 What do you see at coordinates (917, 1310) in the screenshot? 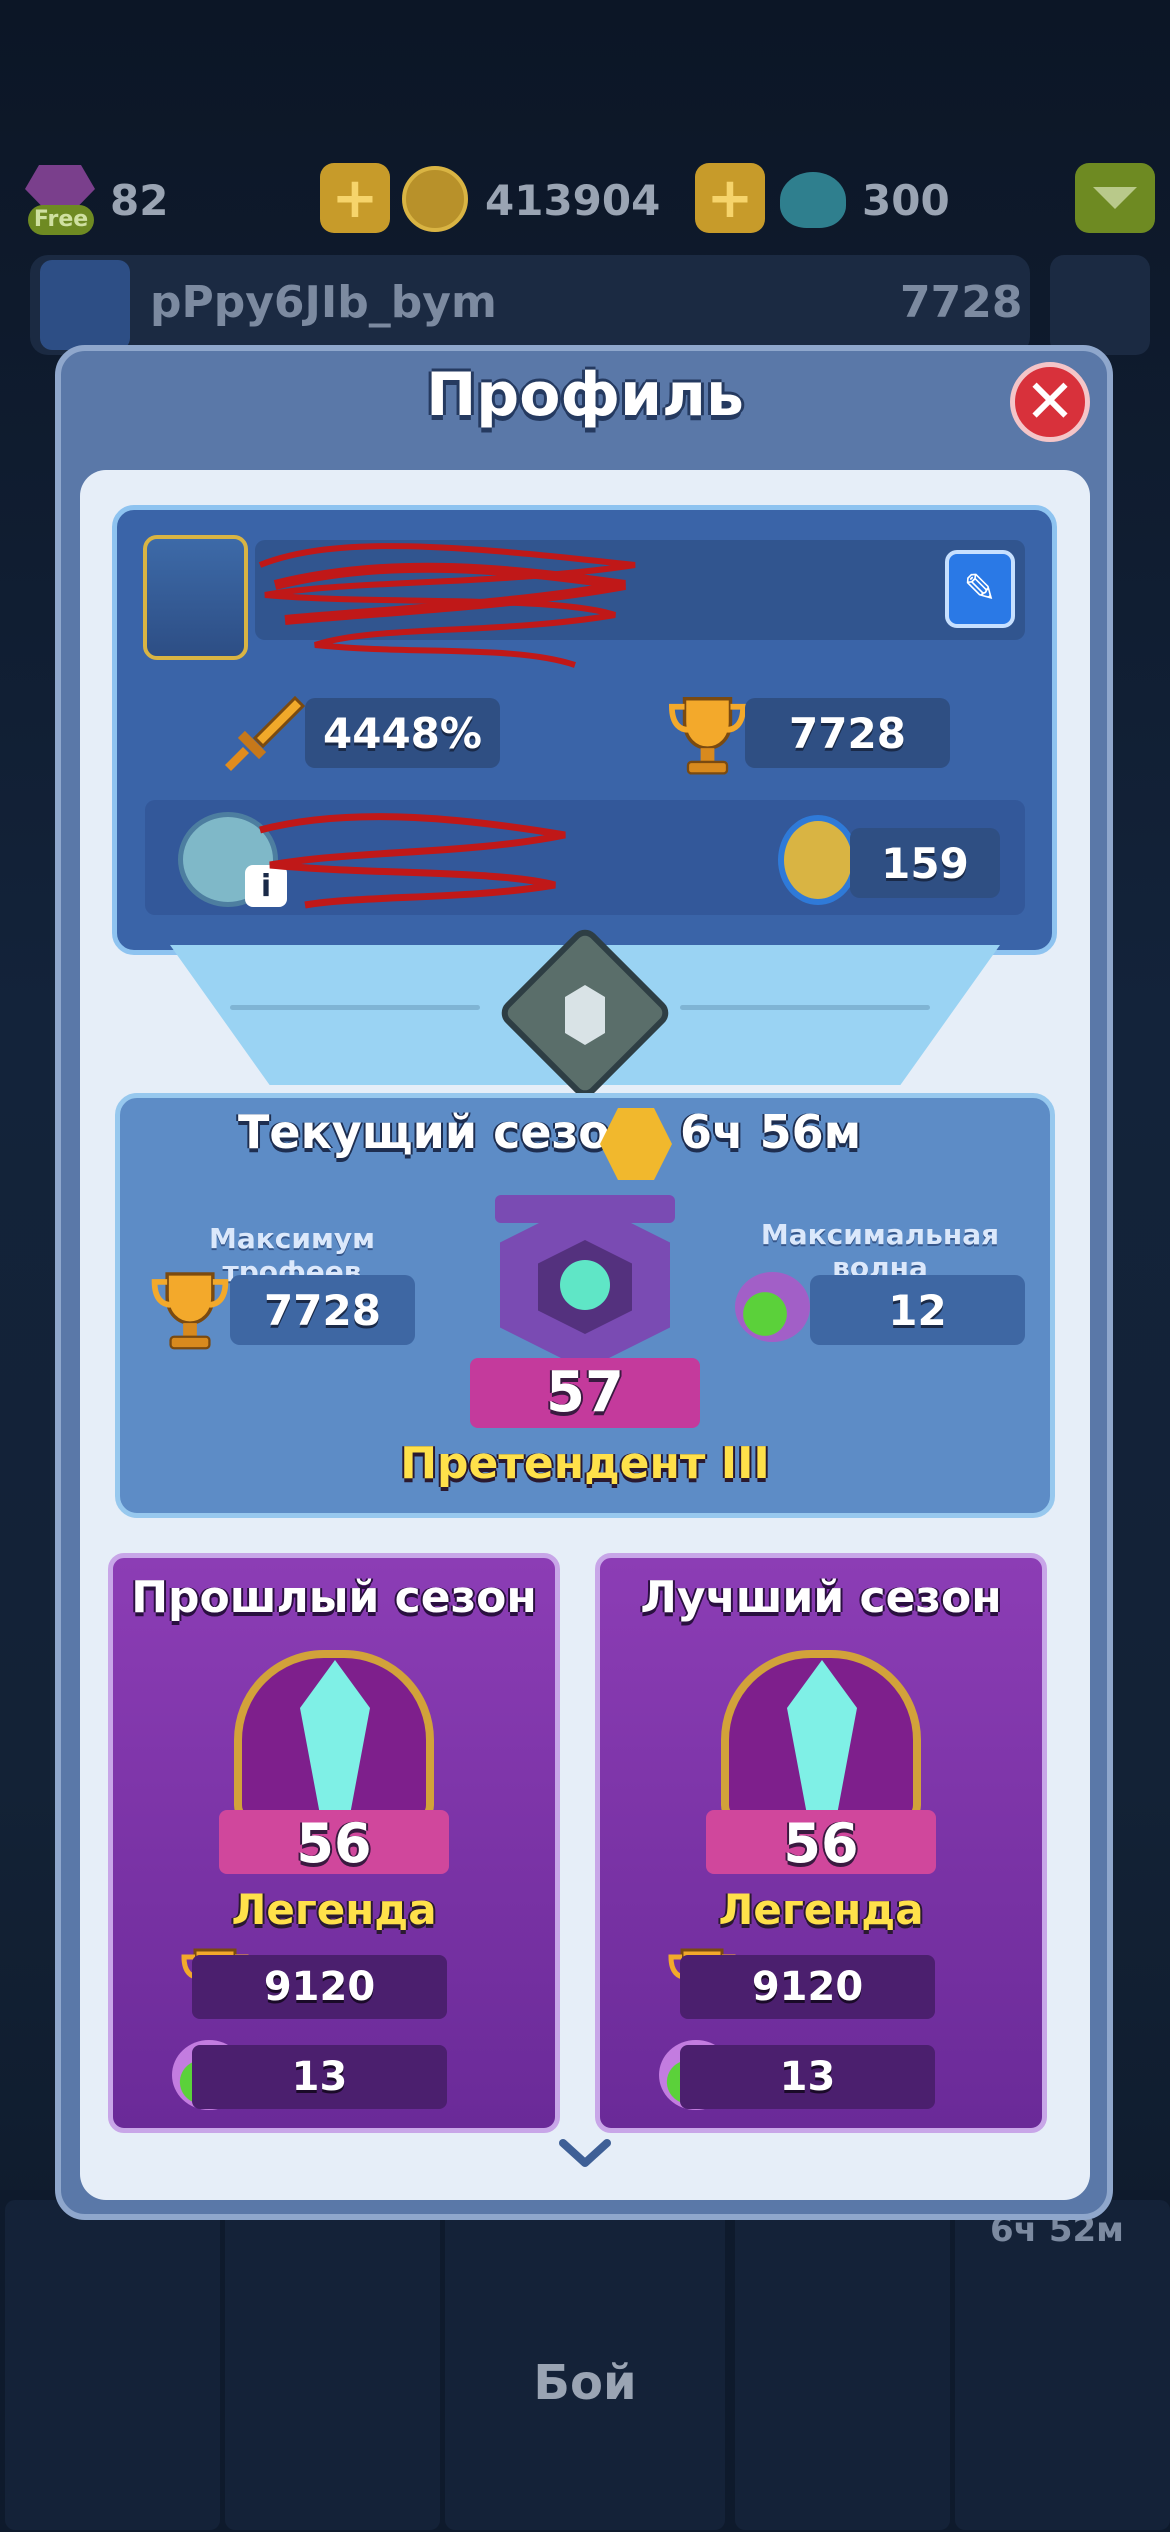
I see `max-wave-value: 12` at bounding box center [917, 1310].